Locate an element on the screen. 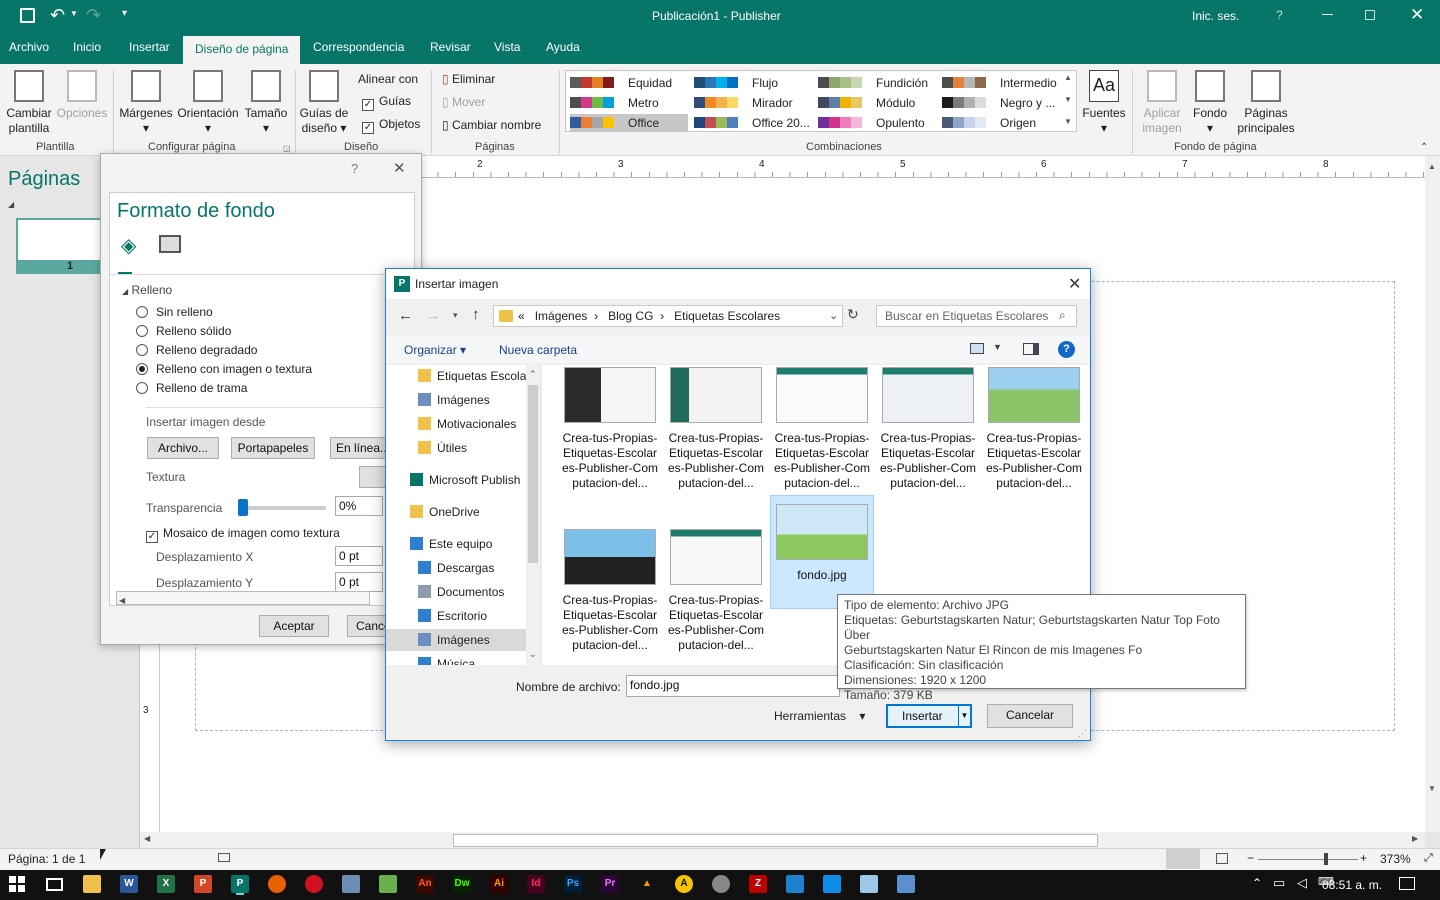  scheme-flujo: Flujo is located at coordinates (753, 83).